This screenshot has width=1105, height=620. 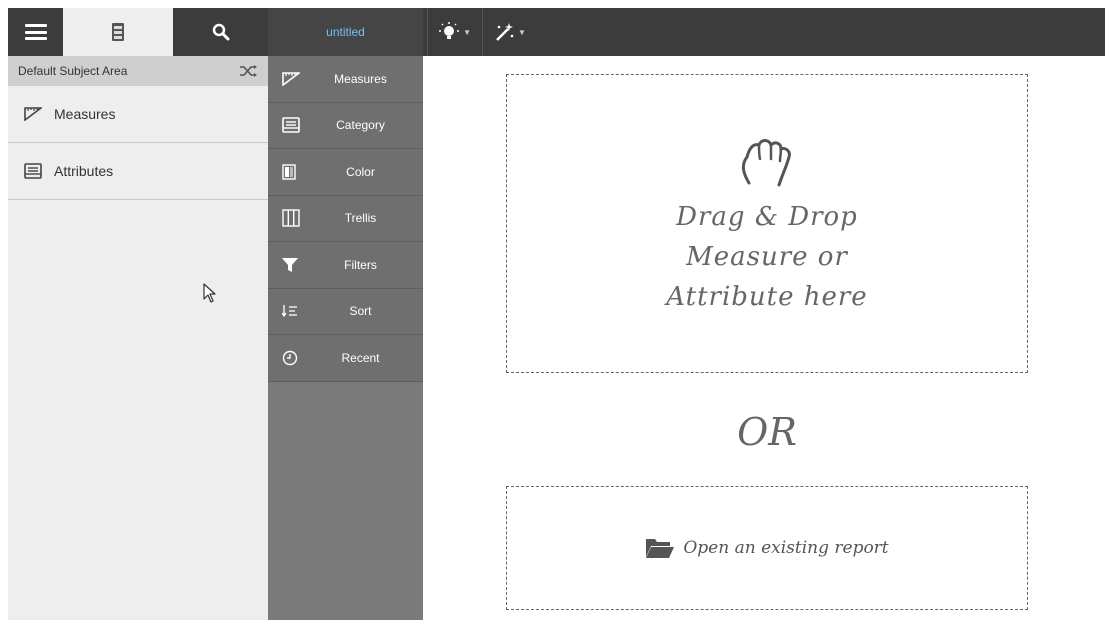 I want to click on shelf-label: Trellis, so click(x=360, y=218).